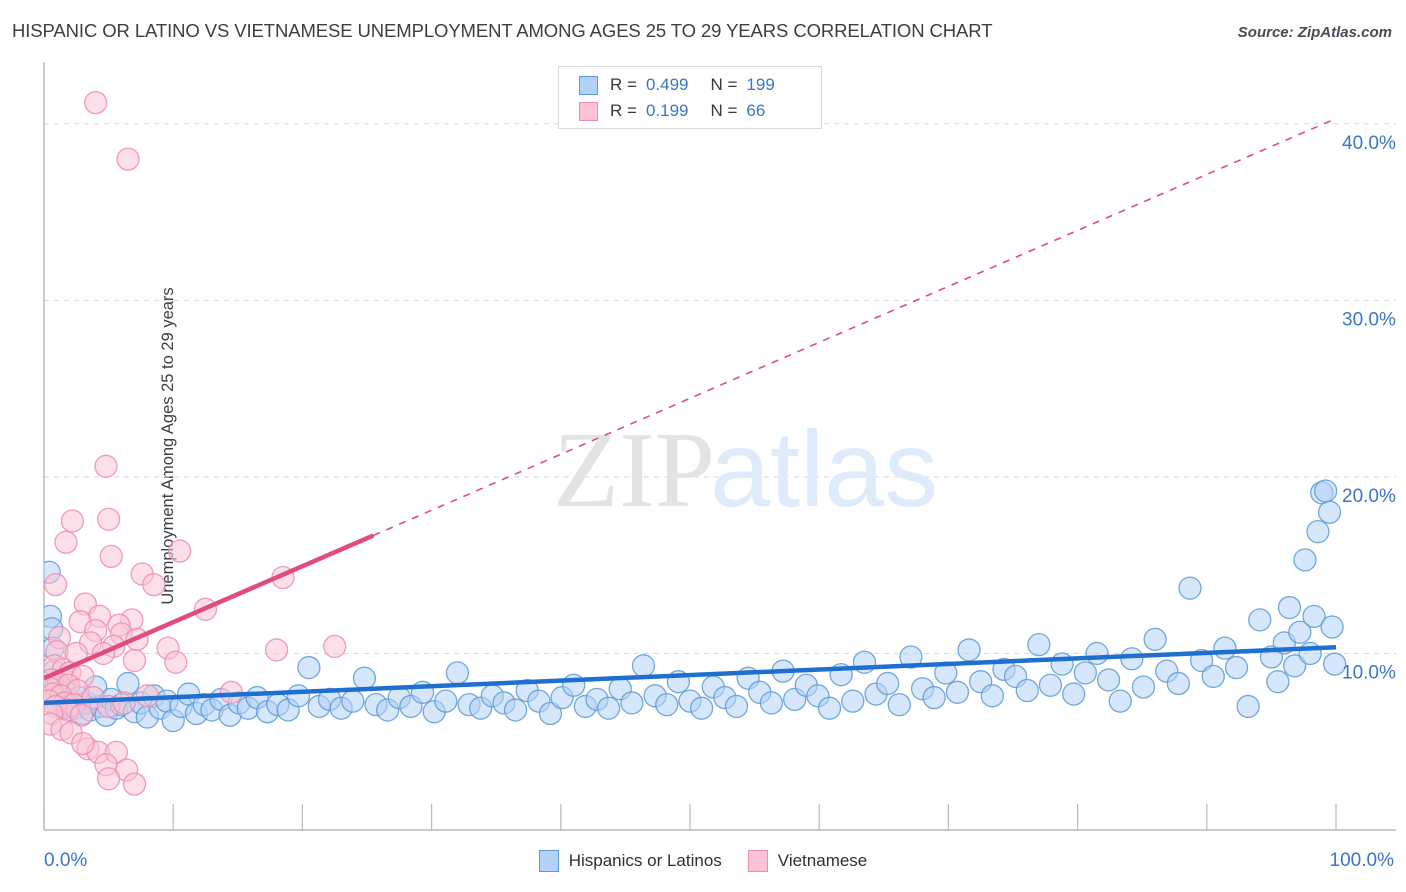 This screenshot has width=1406, height=892. I want to click on legend-r-key-blue: R =, so click(623, 84).